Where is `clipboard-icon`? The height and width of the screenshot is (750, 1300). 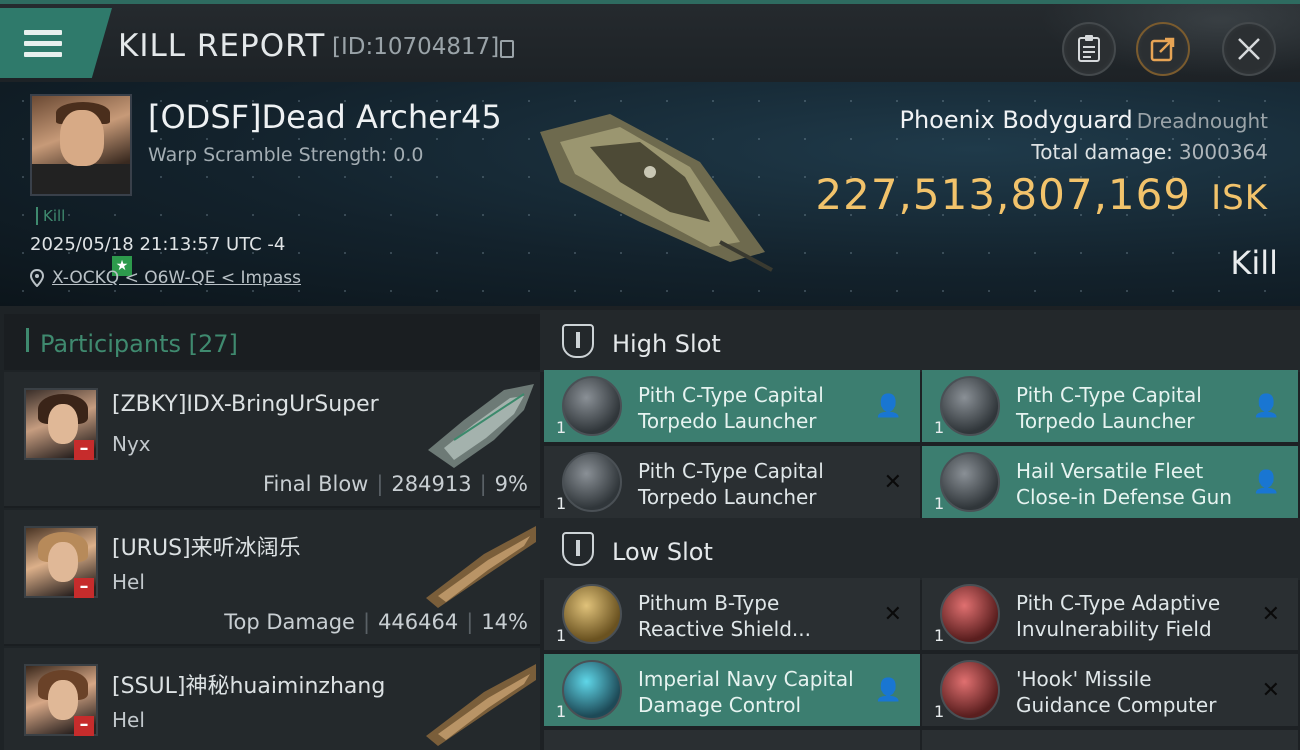 clipboard-icon is located at coordinates (1089, 48).